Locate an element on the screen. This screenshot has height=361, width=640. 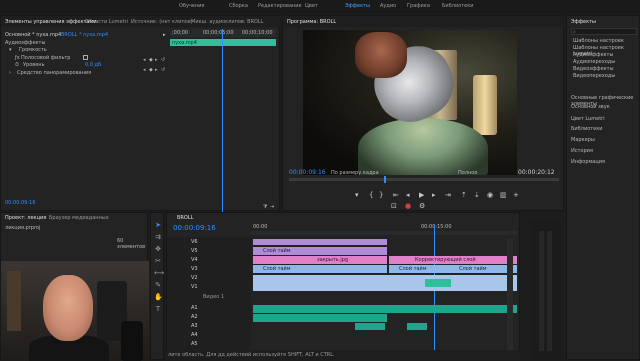
clip-adjustment-layer: Корректирующий слой is located at coordinates (453, 260).